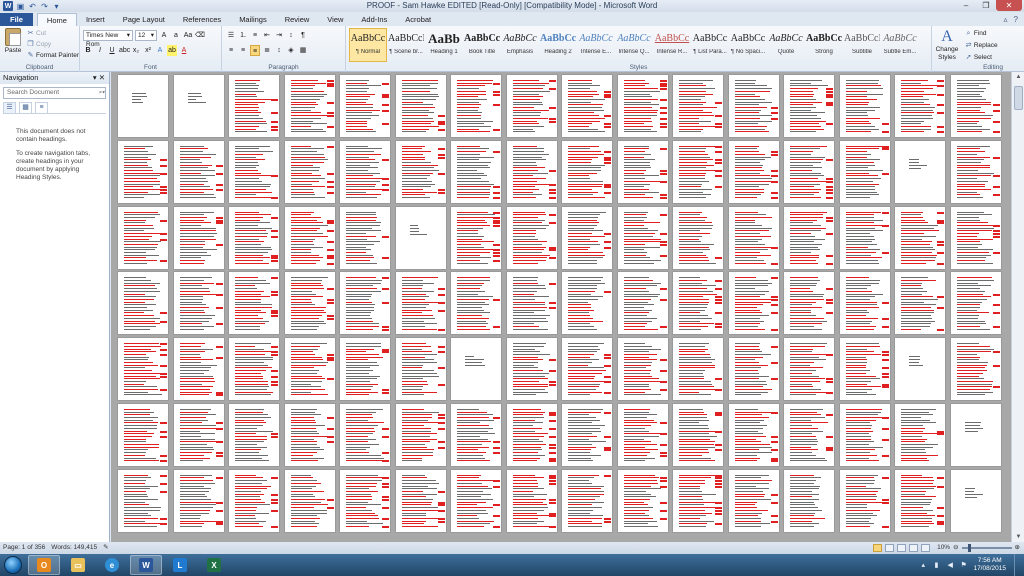 This screenshot has width=1024, height=576. Describe the element at coordinates (374, 19) in the screenshot. I see `tab-add-ins: Add-Ins` at that location.